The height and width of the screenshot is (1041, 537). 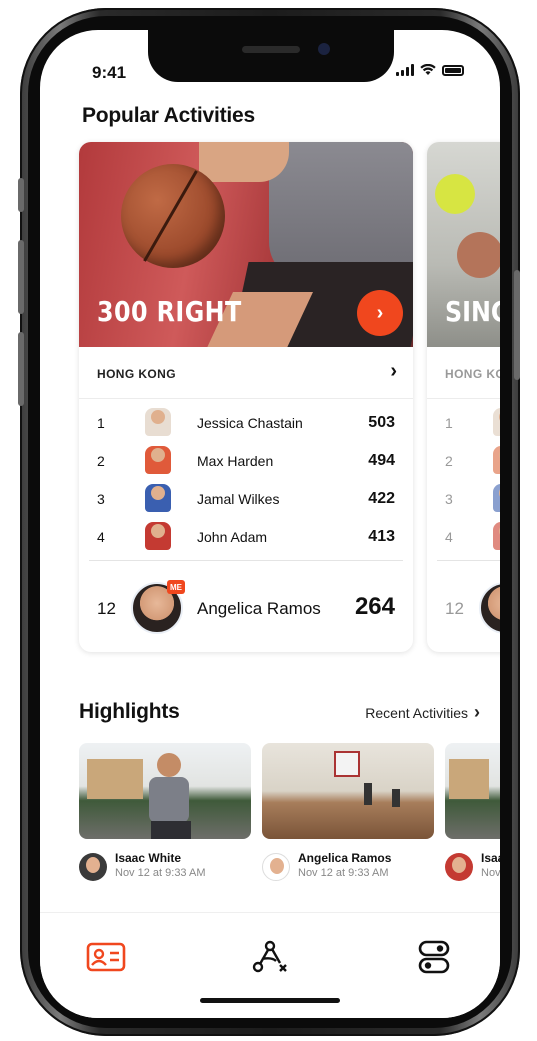 What do you see at coordinates (463, 422) in the screenshot?
I see `leaderboard-row: 1` at bounding box center [463, 422].